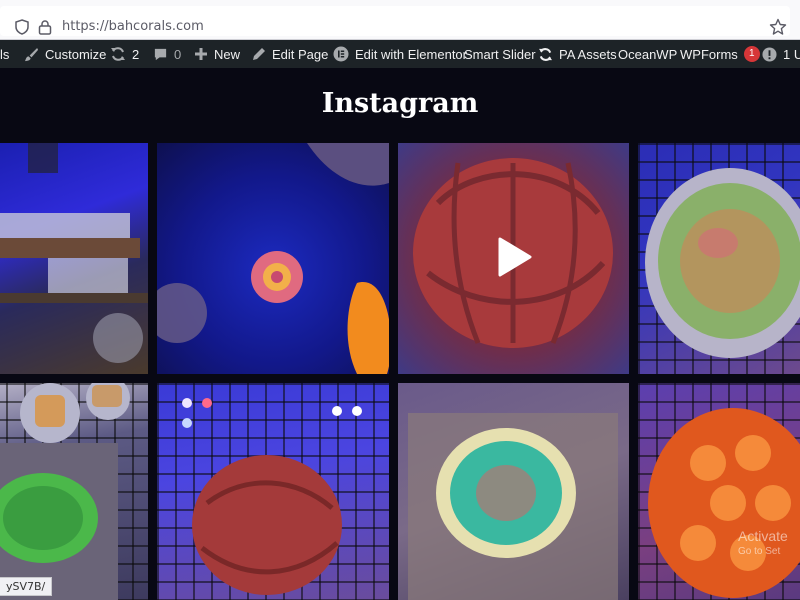 The image size is (800, 600). Describe the element at coordinates (133, 26) in the screenshot. I see `url-text: https://bahcorals.com` at that location.